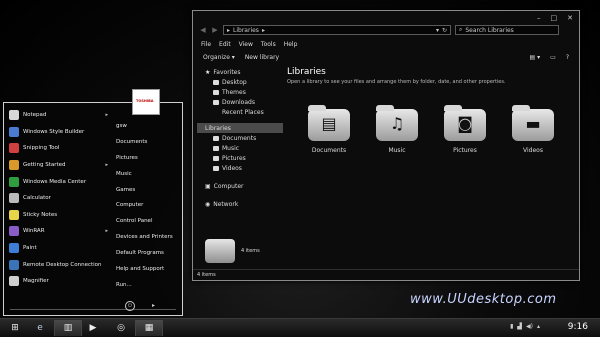 The image size is (600, 337). Describe the element at coordinates (41, 148) in the screenshot. I see `program-label: Snipping Tool` at that location.